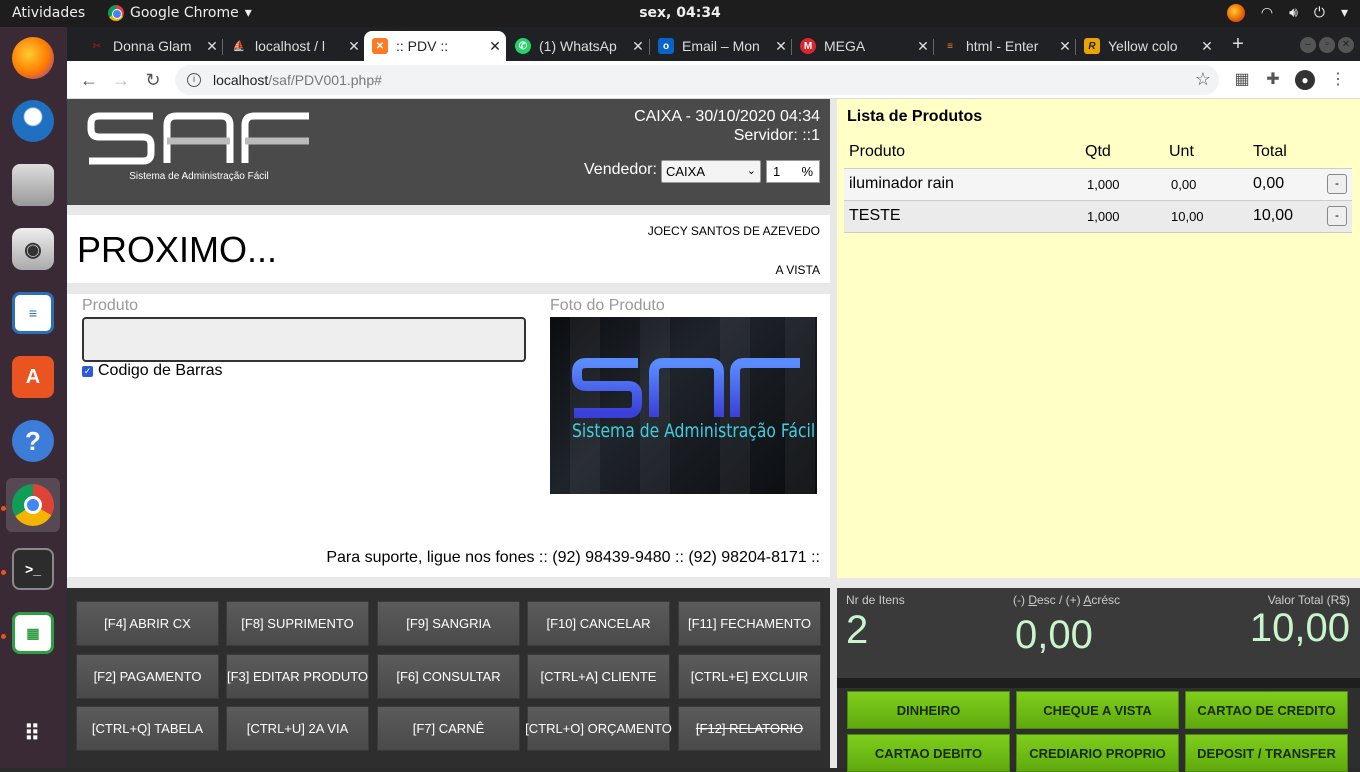 This screenshot has height=772, width=1360. I want to click on pay-crediario-button: CREDIARIO PROPRIO, so click(1097, 753).